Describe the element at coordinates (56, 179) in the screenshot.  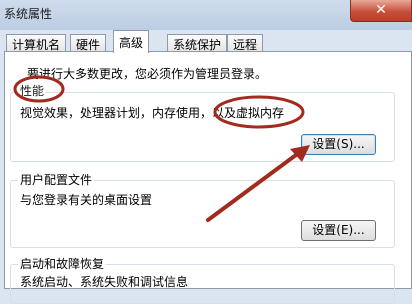
I see `user-profiles-title: 用户配置文件` at that location.